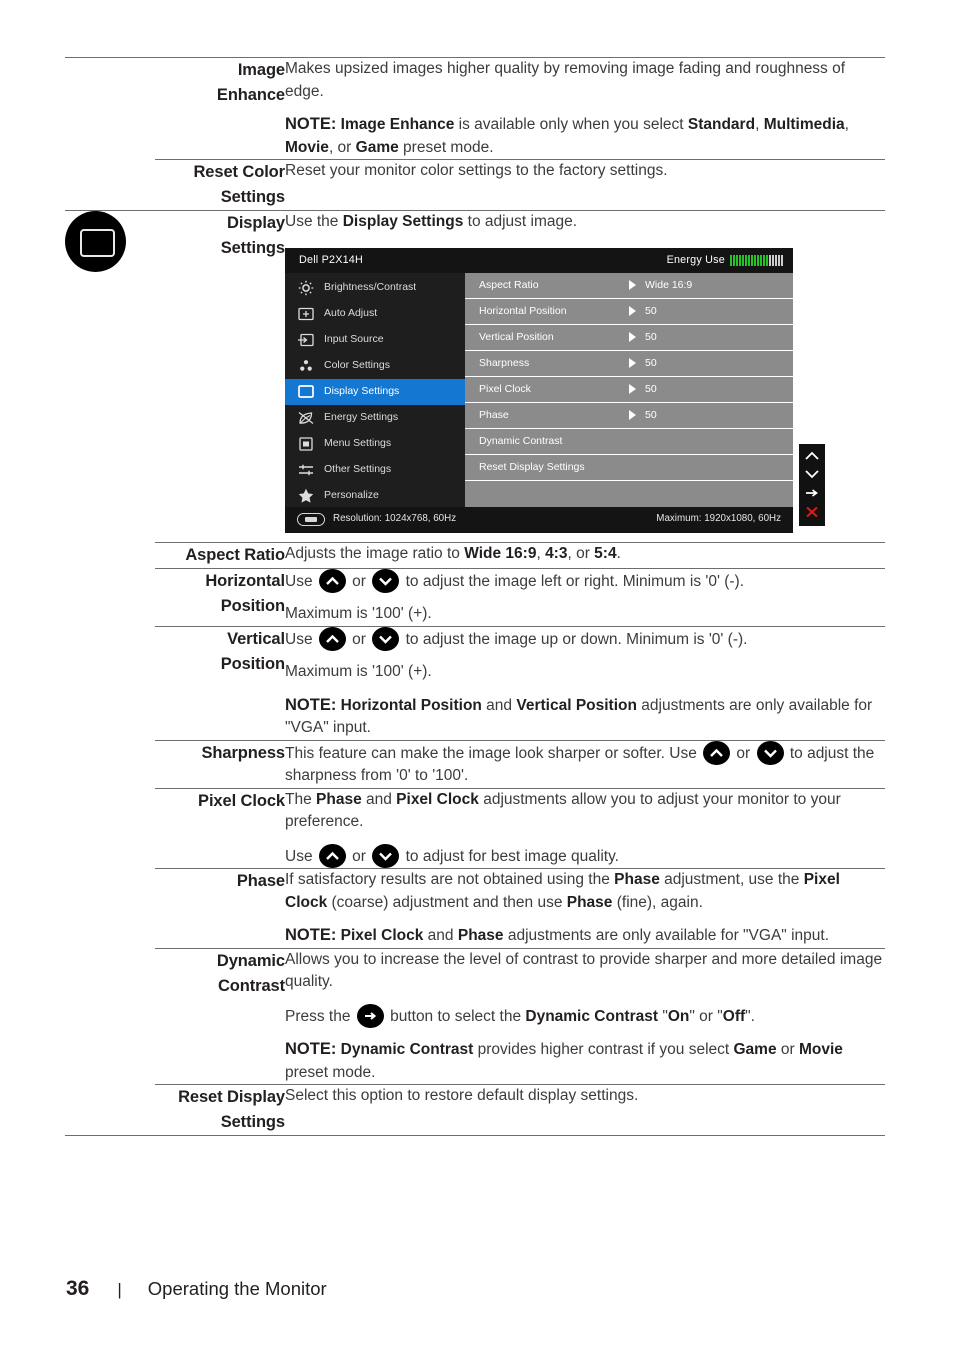  Describe the element at coordinates (446, 147) in the screenshot. I see `note-text-5: preset mode.` at that location.